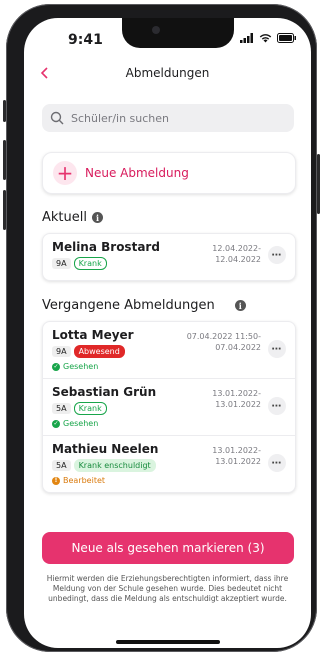 The height and width of the screenshot is (658, 323). I want to click on battery-icon, so click(286, 38).